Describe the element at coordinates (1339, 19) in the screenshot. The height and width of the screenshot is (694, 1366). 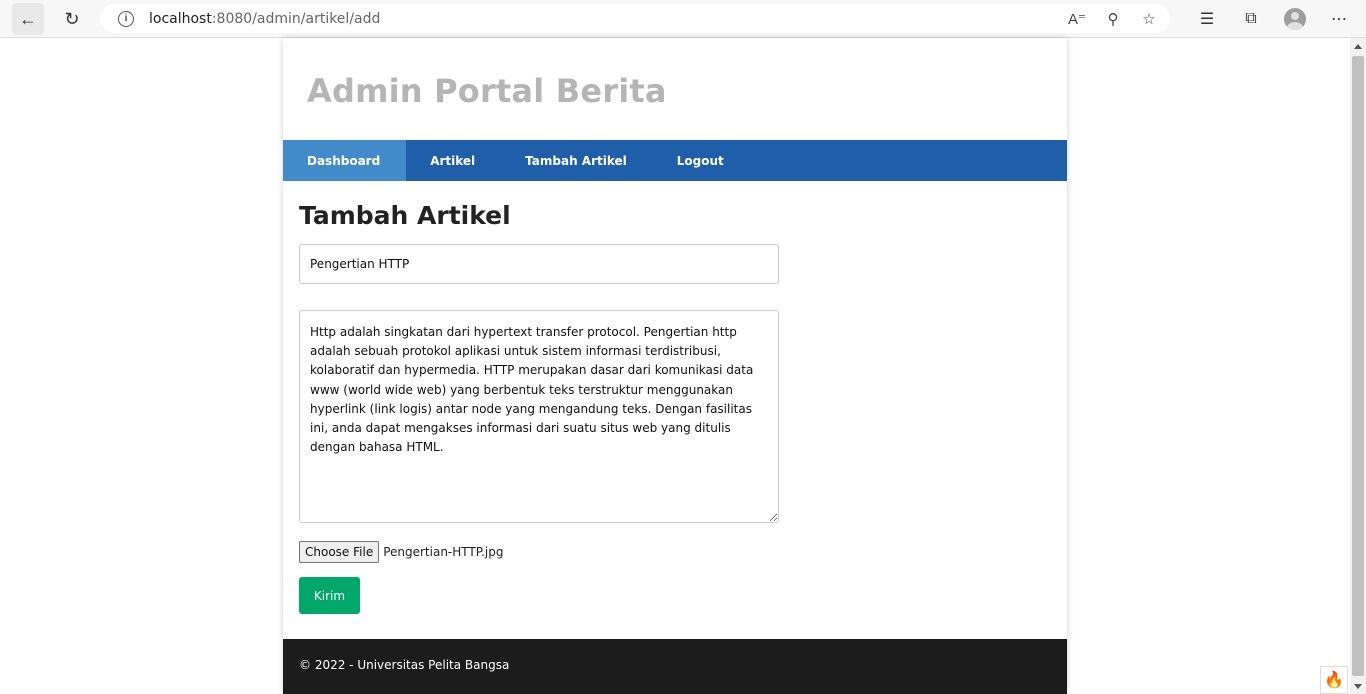
I see `more-menu-icon: ⋯` at that location.